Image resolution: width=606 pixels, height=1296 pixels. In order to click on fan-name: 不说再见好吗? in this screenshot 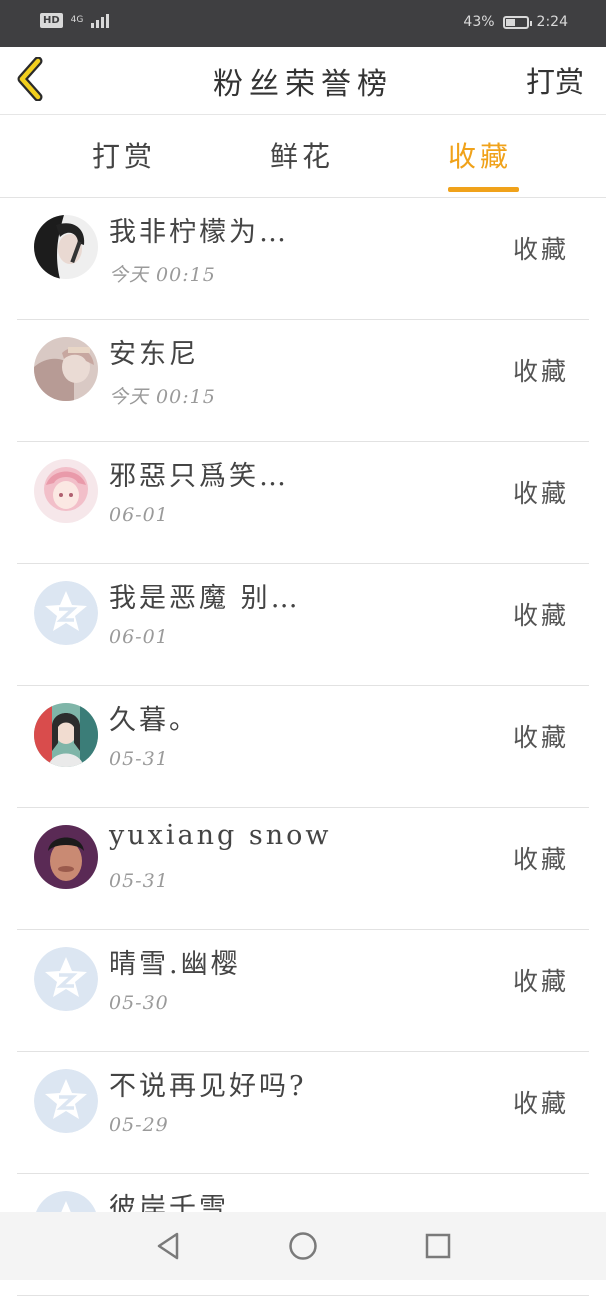, I will do `click(208, 1086)`.